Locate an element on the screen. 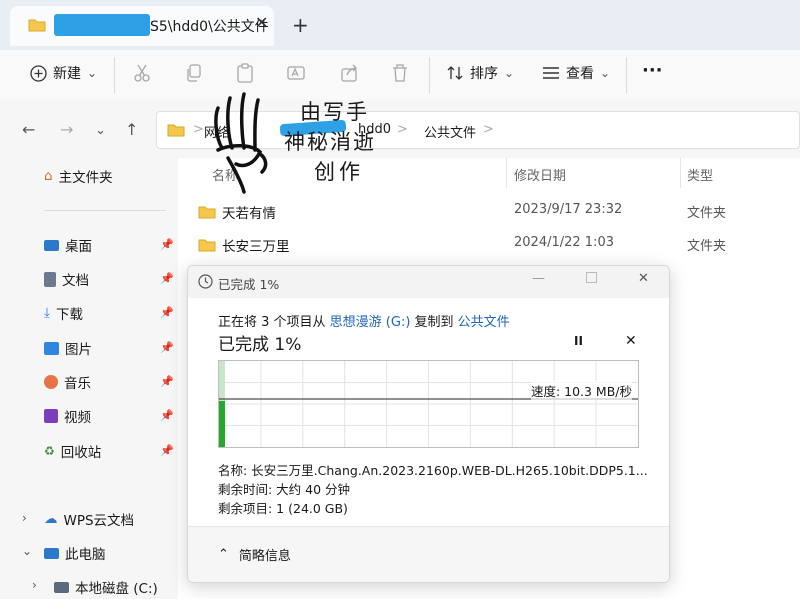  redaction-mark is located at coordinates (102, 25).